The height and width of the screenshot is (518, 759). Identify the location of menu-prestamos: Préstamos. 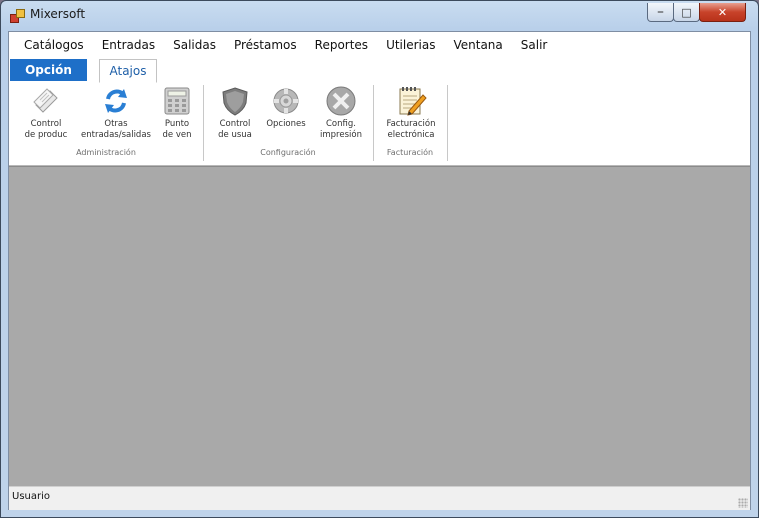
(265, 45).